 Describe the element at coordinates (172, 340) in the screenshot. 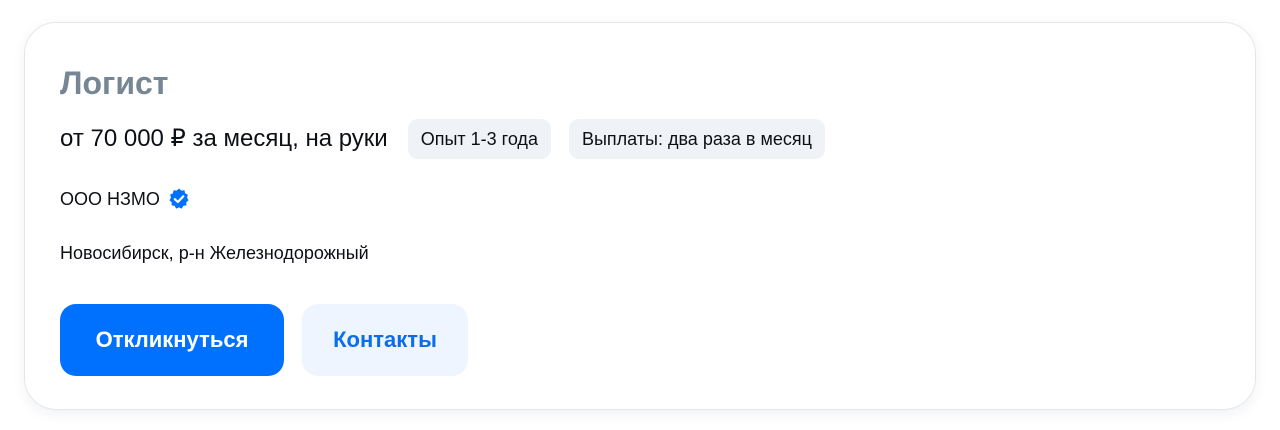

I see `respond-button: Откликнуться` at that location.